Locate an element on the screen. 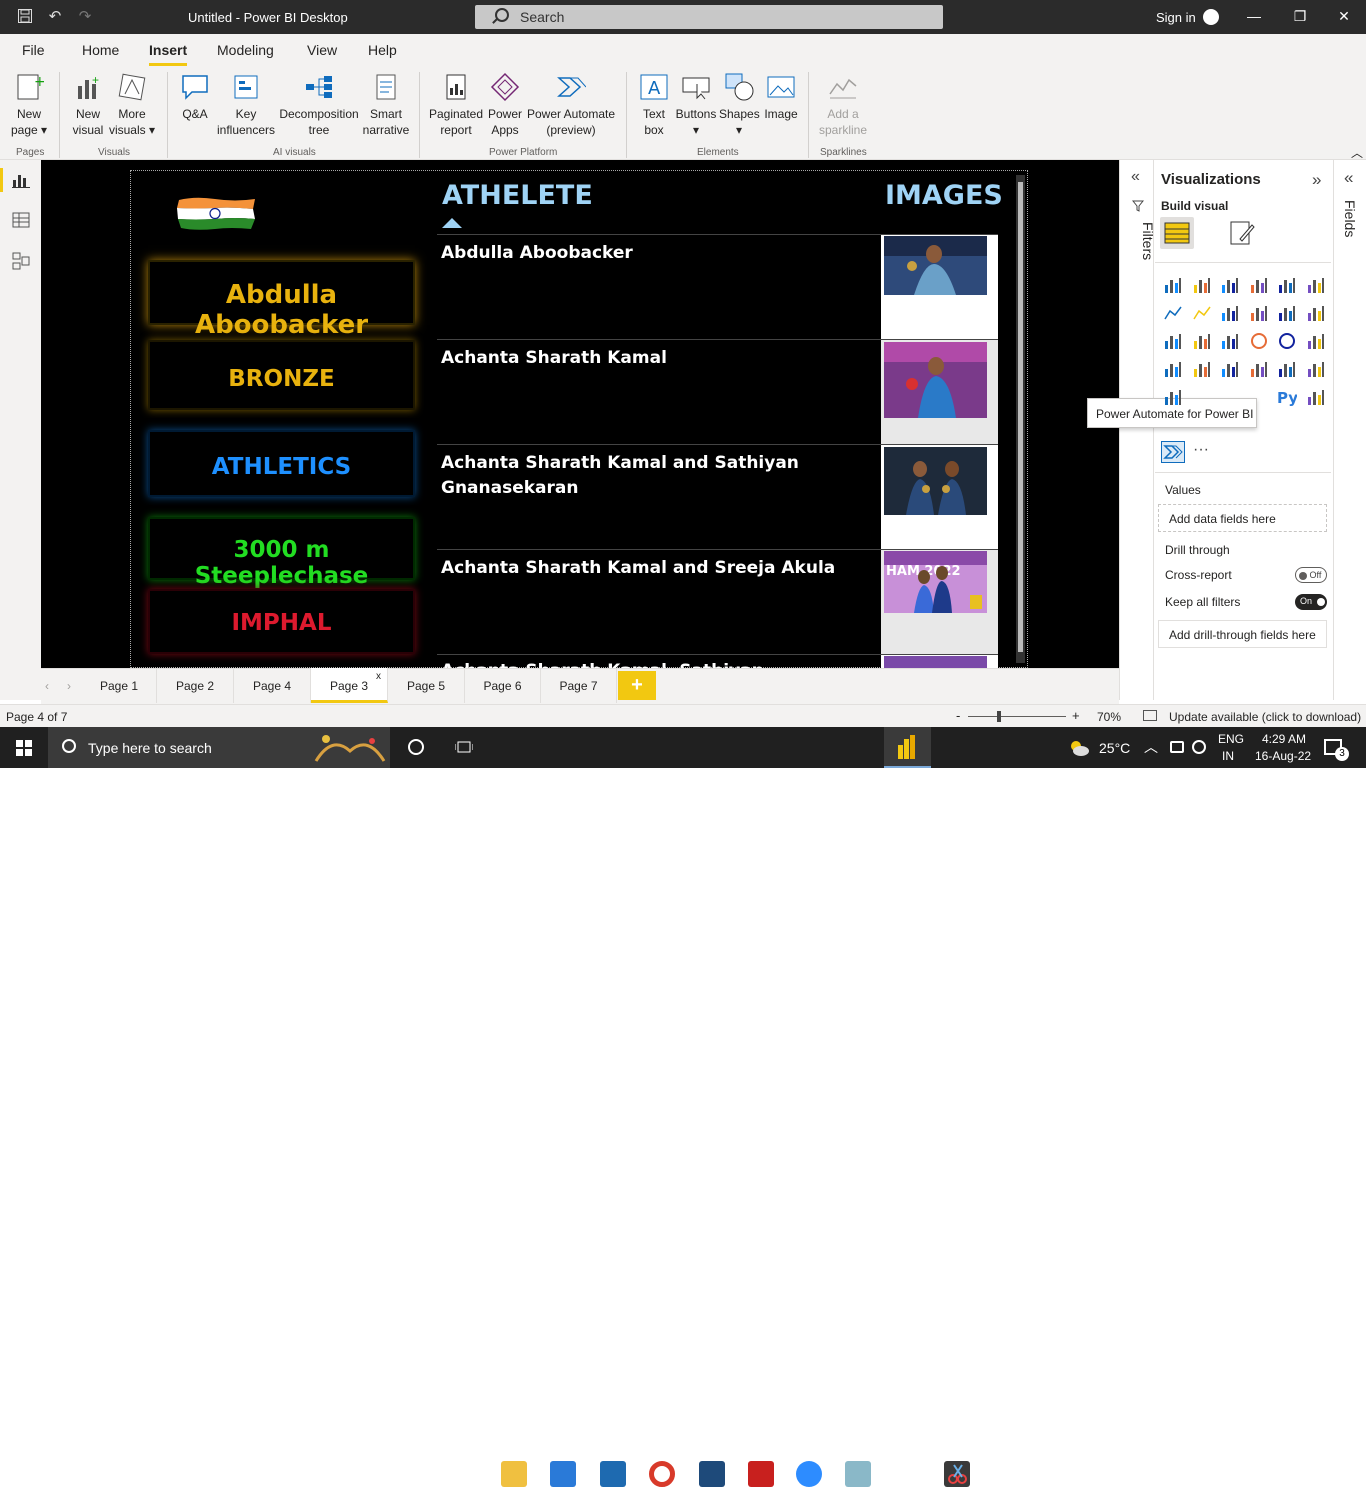 The height and width of the screenshot is (1490, 1366). zoom-app-icon is located at coordinates (809, 1474).